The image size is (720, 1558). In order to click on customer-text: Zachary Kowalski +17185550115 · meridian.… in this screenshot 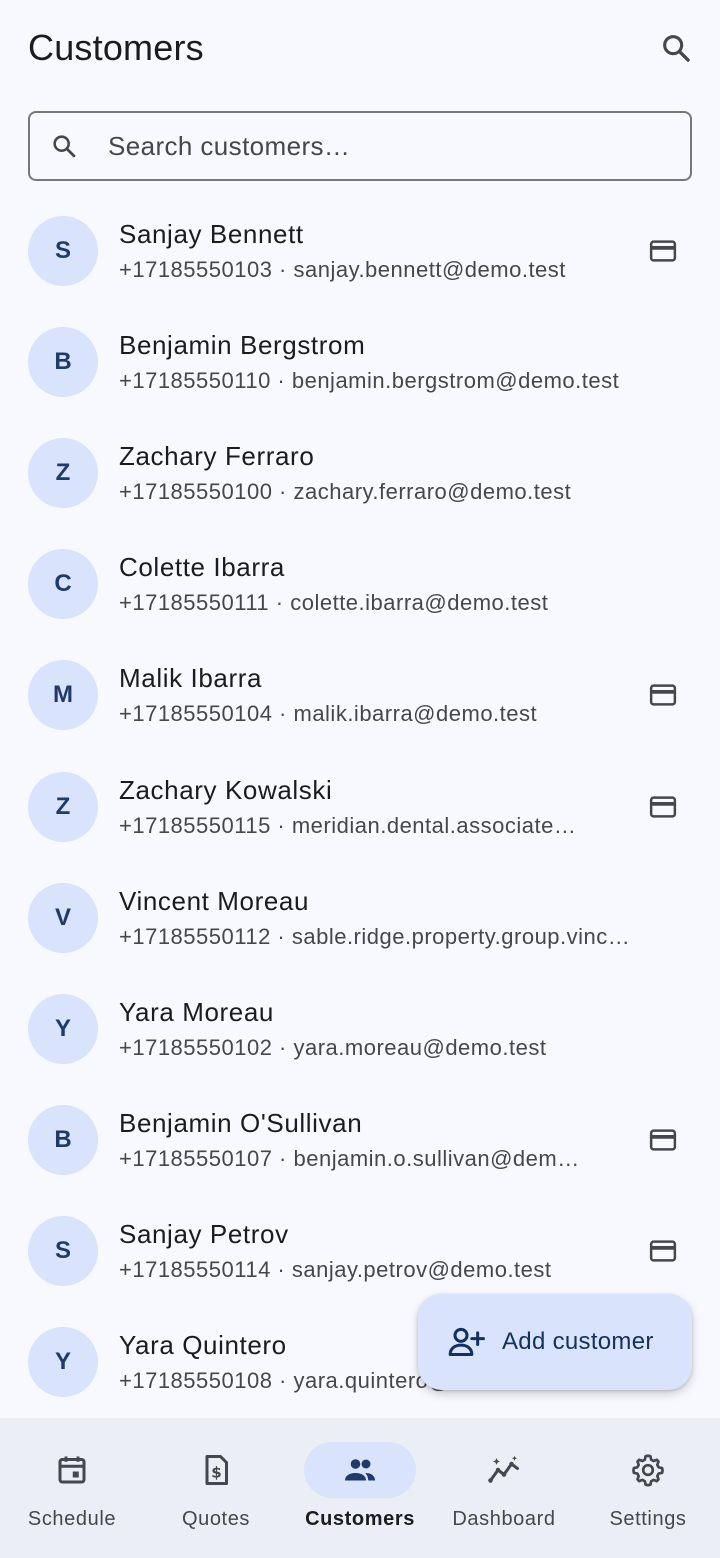, I will do `click(369, 807)`.